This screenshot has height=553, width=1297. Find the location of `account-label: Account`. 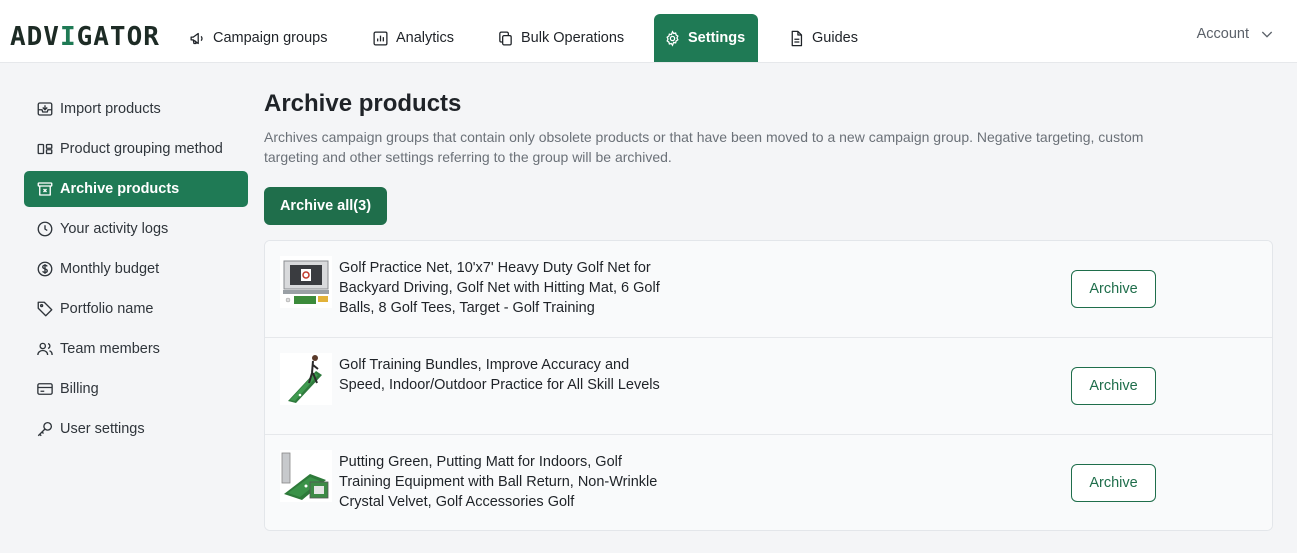

account-label: Account is located at coordinates (1222, 34).